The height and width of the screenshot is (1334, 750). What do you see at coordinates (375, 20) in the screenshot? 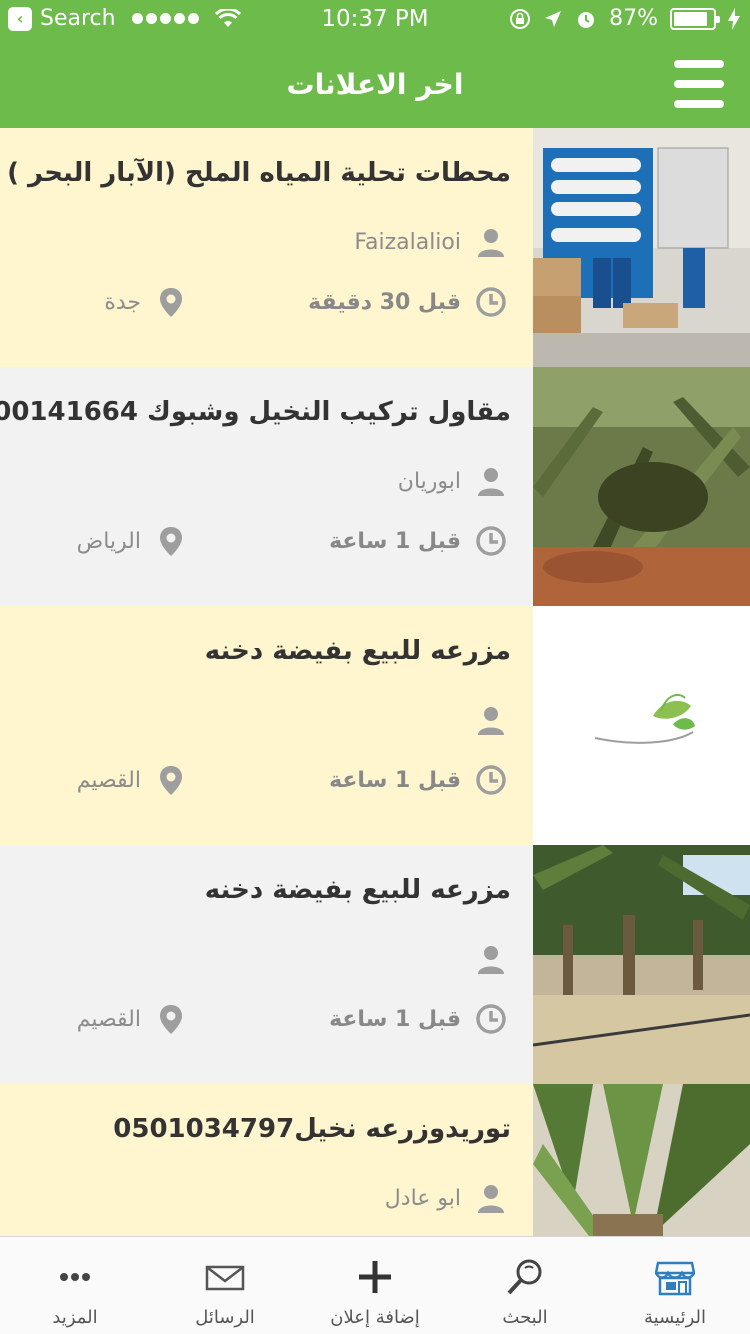
I see `status-bar: ‹ Search 10:37 PM 87%` at bounding box center [375, 20].